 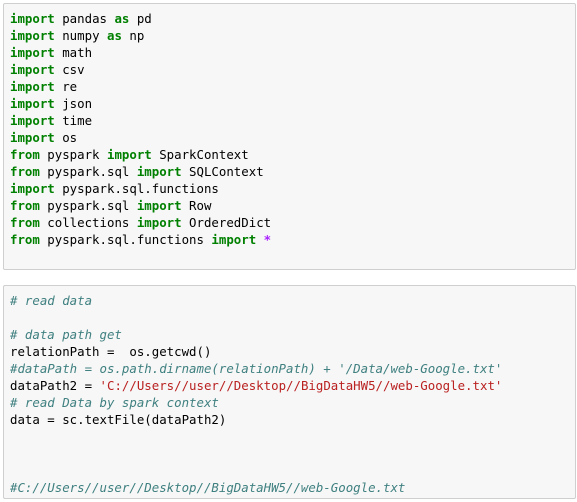 I want to click on code-line: # data path get, so click(x=289, y=334).